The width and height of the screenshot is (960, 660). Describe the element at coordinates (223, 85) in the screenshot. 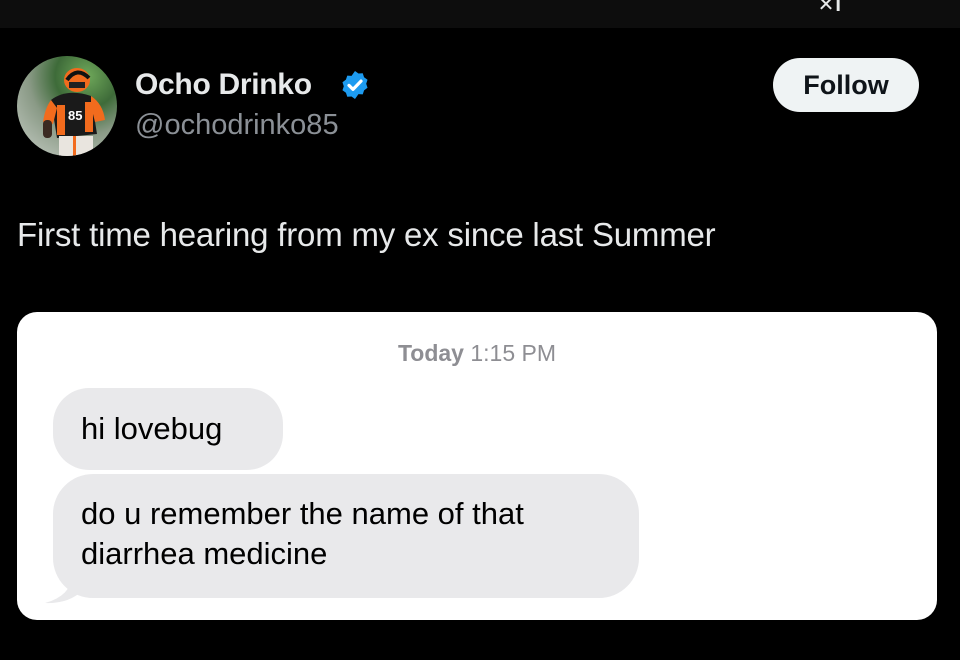

I see `display-name: Ocho Drinko` at that location.